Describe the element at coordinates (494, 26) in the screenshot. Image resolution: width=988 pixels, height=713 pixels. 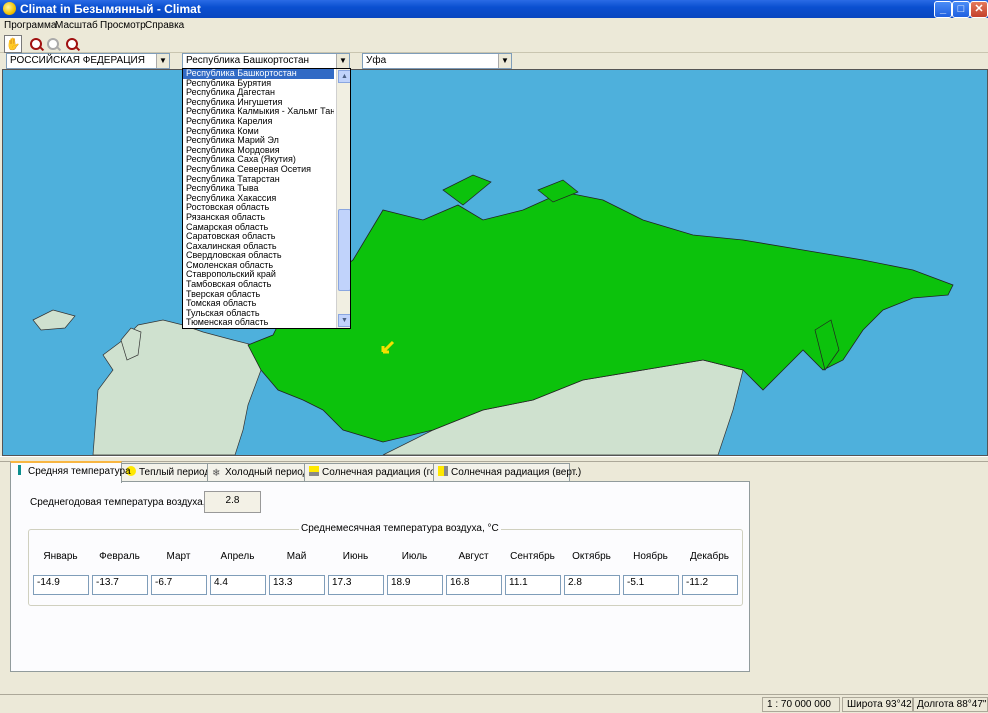
I see `menu-bar: Программа Масштаб Просмотр Справка` at that location.